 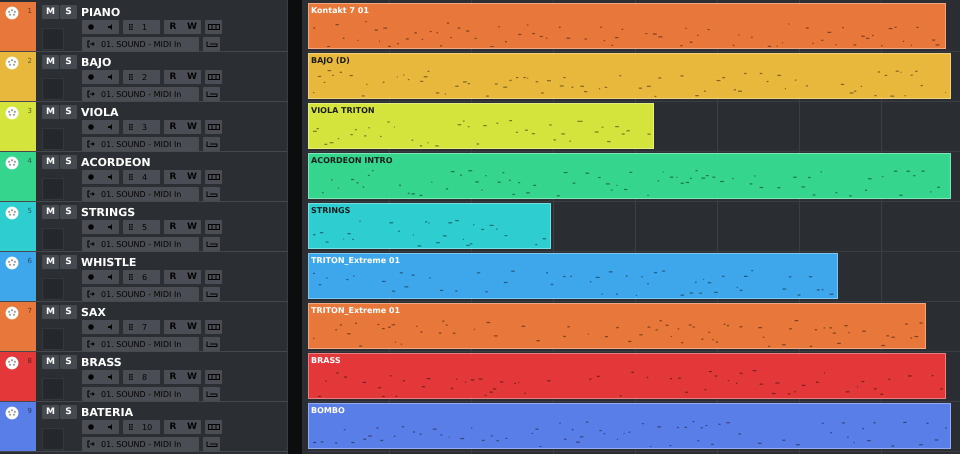 What do you see at coordinates (627, 376) in the screenshot?
I see `midi-clip: BRASS` at bounding box center [627, 376].